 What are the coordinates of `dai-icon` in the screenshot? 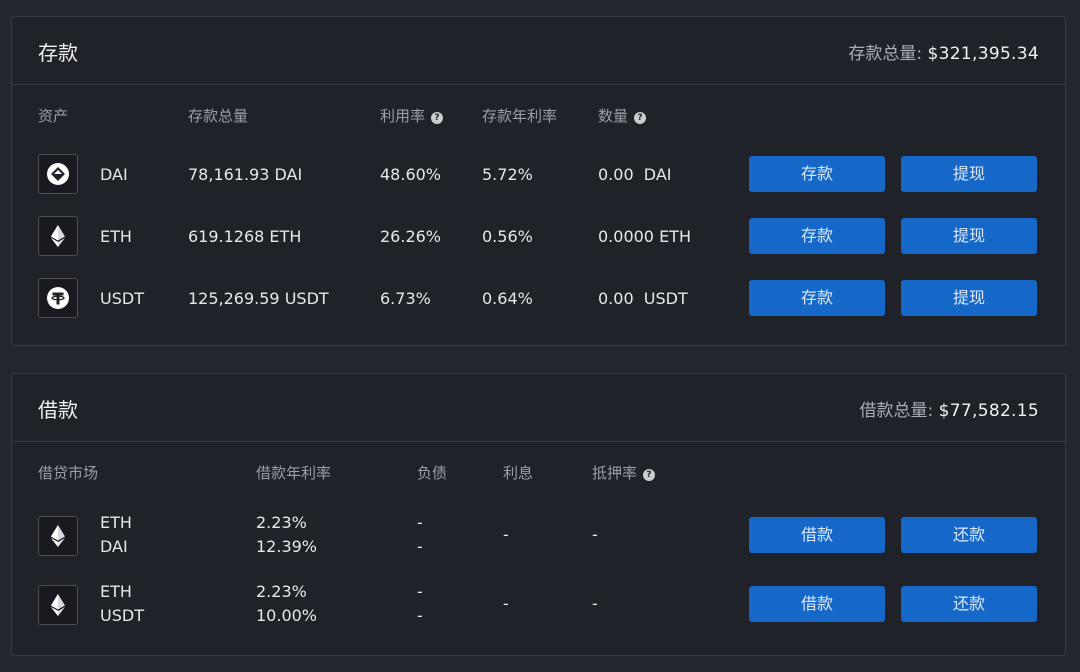 It's located at (58, 174).